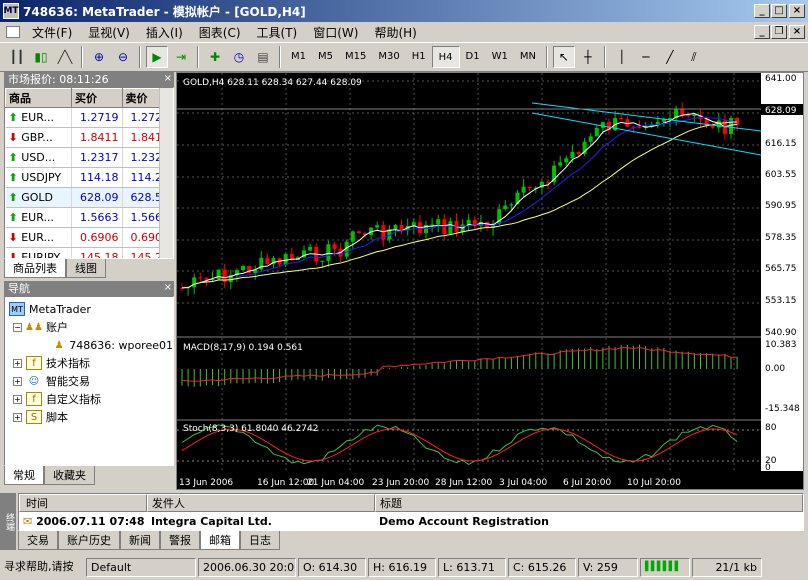 The height and width of the screenshot is (580, 808). What do you see at coordinates (69, 475) in the screenshot?
I see `tab-favorites: 收藏夹` at bounding box center [69, 475].